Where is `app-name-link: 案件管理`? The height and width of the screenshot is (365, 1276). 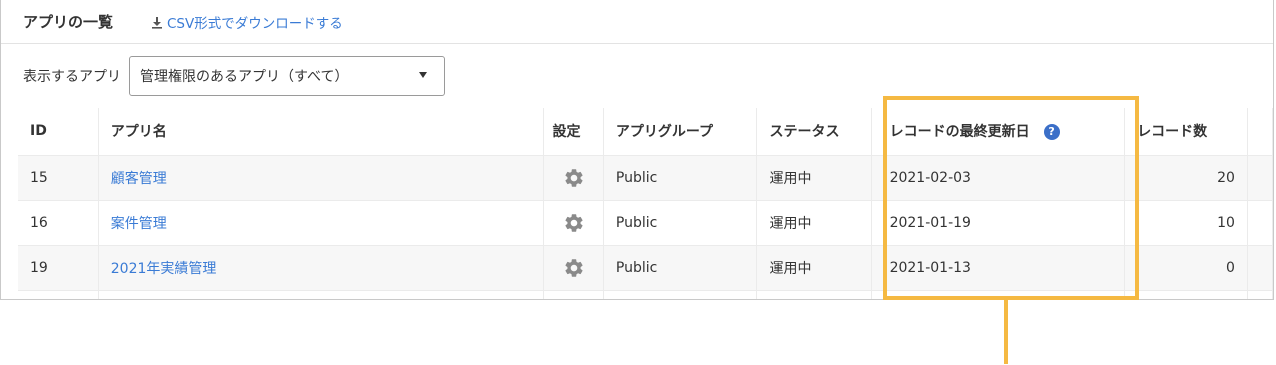 app-name-link: 案件管理 is located at coordinates (139, 224).